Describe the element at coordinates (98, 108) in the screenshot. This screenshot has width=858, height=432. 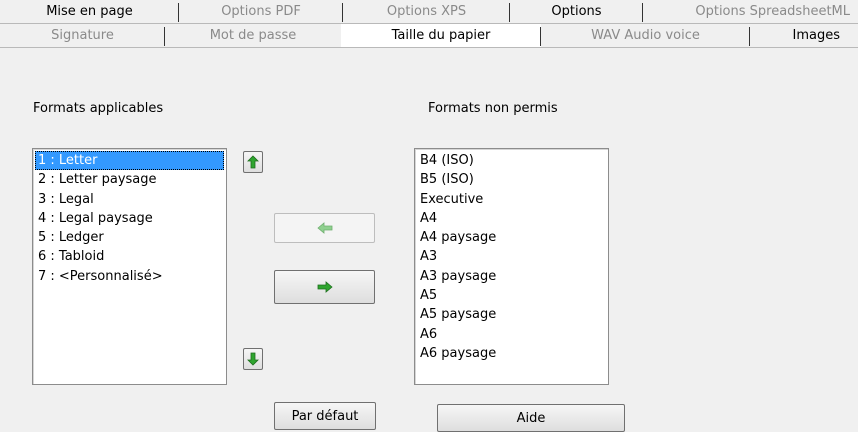
I see `formats-applicables-label: Formats applicables` at that location.